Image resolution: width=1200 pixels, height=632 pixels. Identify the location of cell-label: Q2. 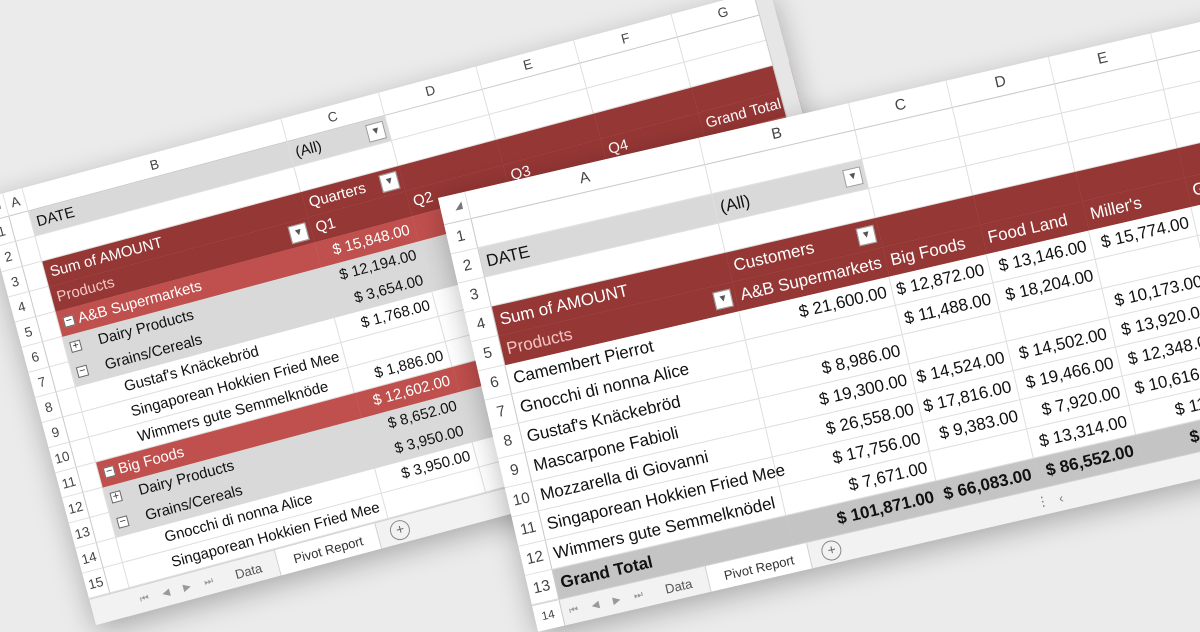
(423, 199).